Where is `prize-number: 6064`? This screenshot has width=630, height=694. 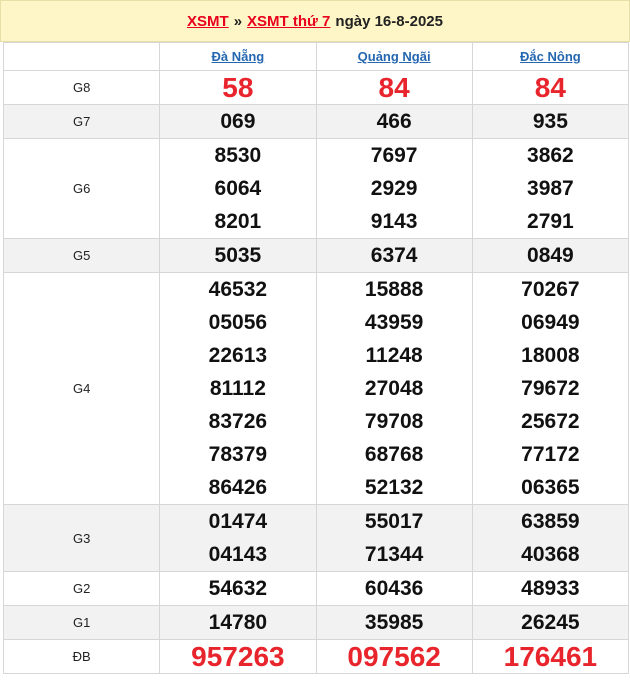 prize-number: 6064 is located at coordinates (238, 188).